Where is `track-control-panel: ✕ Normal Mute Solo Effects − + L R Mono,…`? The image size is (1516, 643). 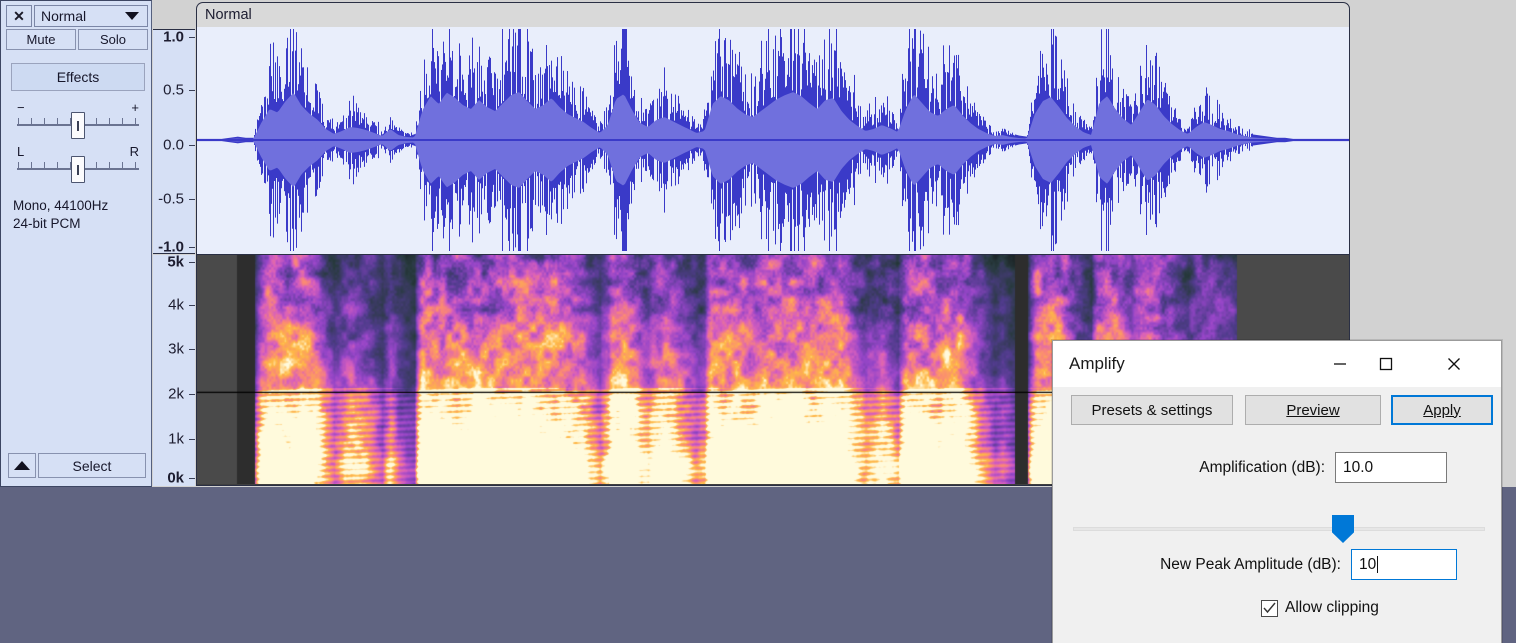 track-control-panel: ✕ Normal Mute Solo Effects − + L R Mono,… is located at coordinates (76, 243).